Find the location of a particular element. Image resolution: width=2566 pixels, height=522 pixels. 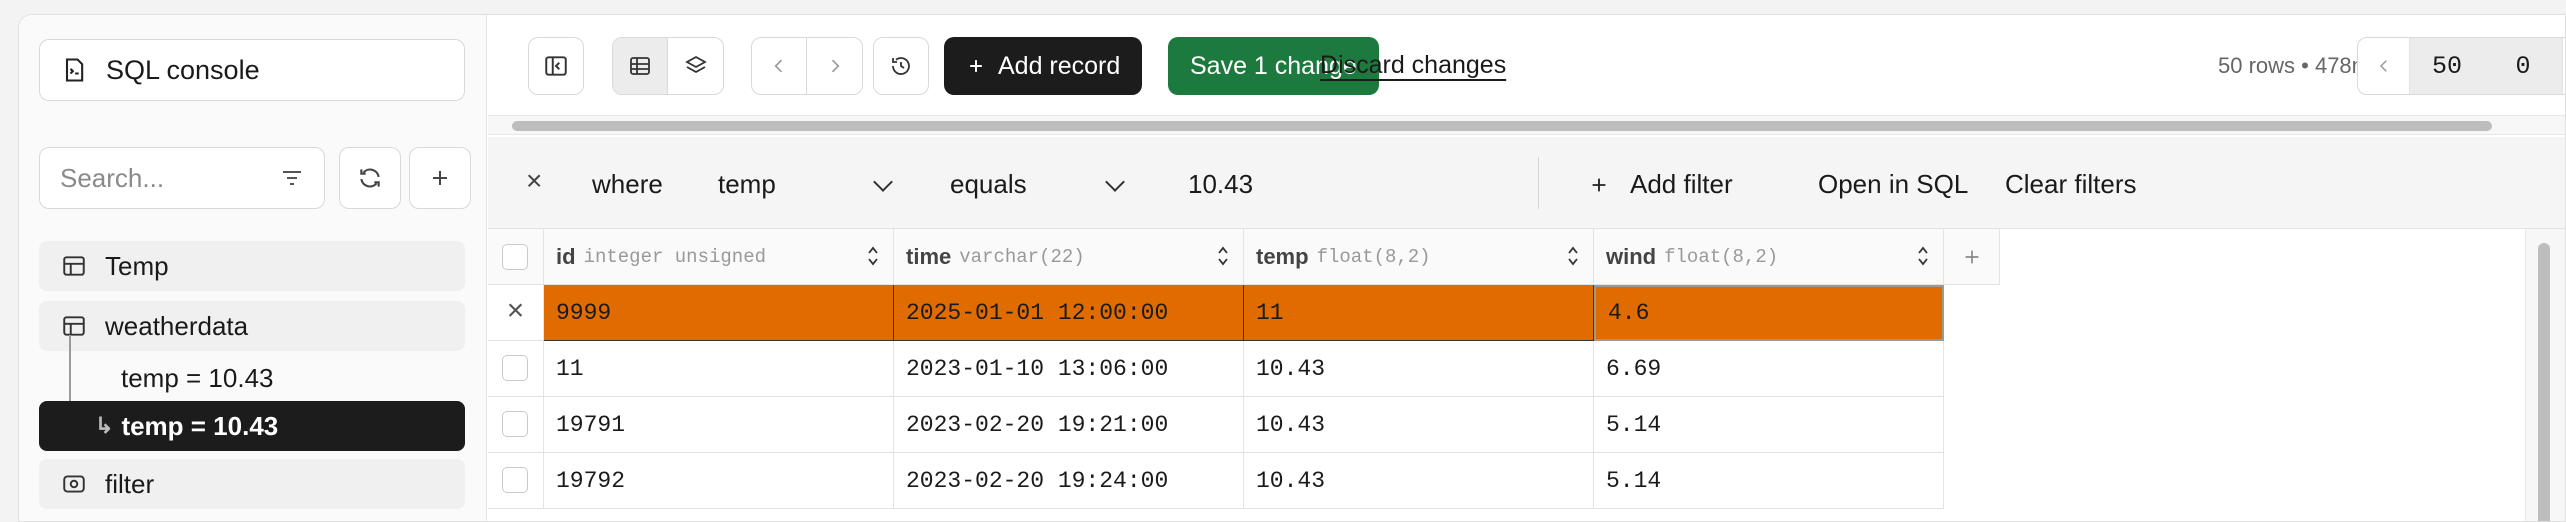

refresh-icon is located at coordinates (370, 178).